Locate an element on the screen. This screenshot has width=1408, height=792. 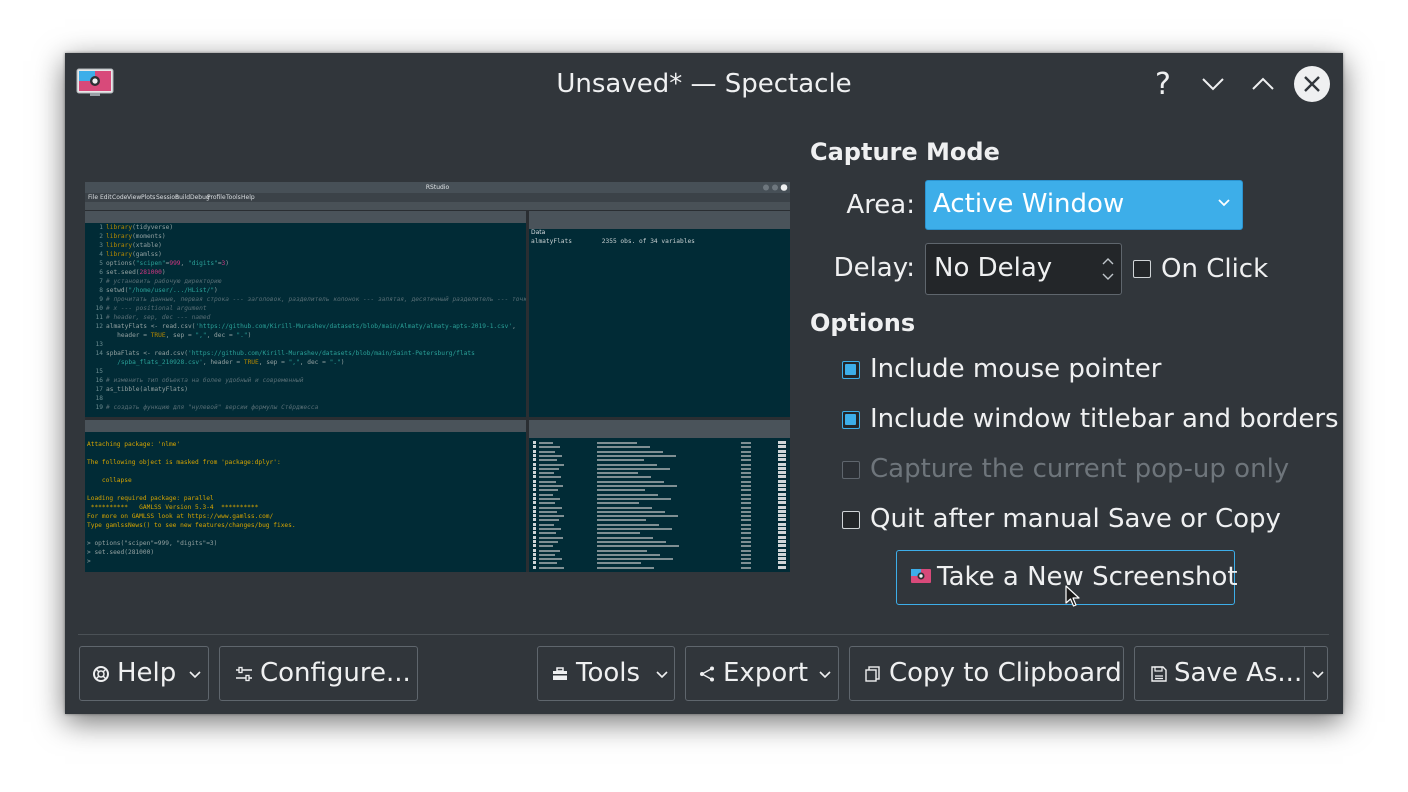
quit-after-save-label: Quit after manual Save or Copy is located at coordinates (1075, 519).